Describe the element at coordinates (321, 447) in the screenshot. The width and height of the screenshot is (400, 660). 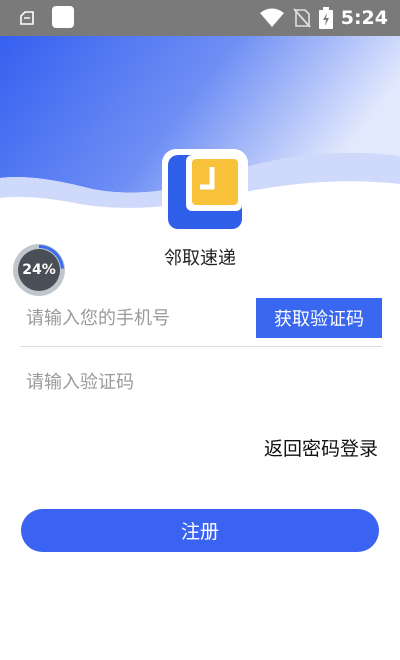
I see `back-to-password-login-link: 返回密码登录` at that location.